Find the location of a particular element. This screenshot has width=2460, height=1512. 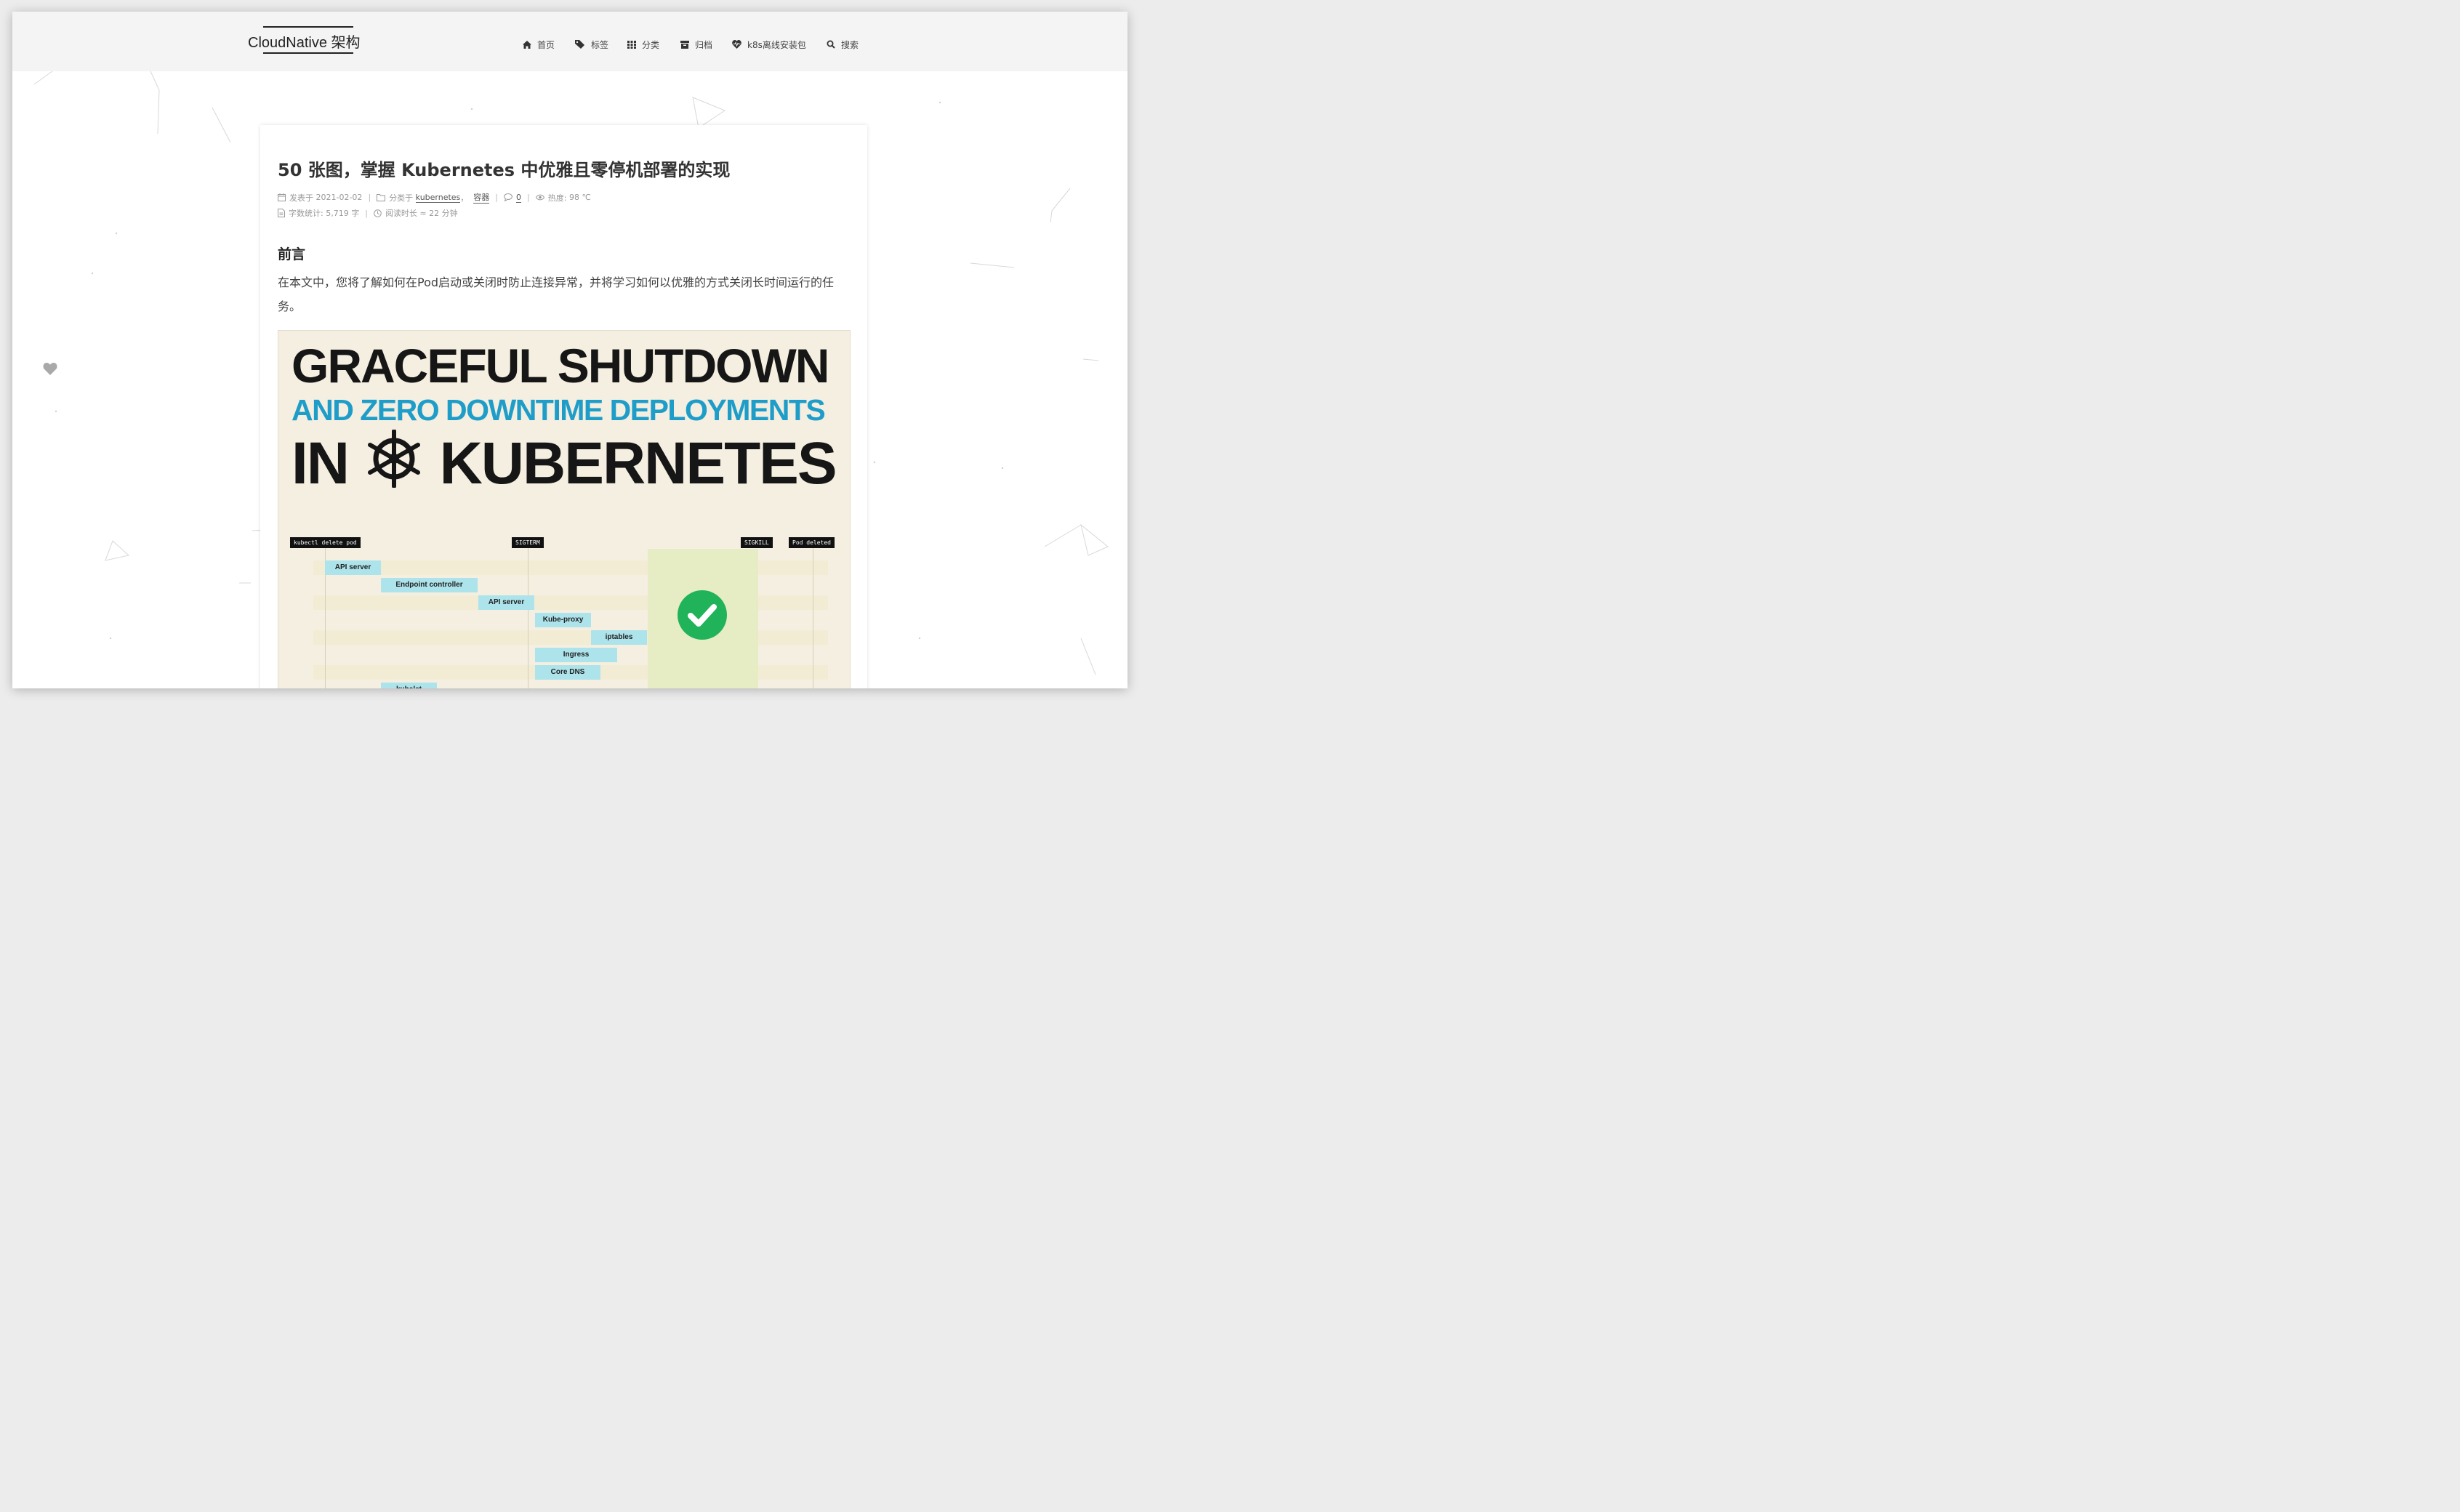

timeline-label-delete-pod: kubectl delete pod is located at coordinates (325, 542).